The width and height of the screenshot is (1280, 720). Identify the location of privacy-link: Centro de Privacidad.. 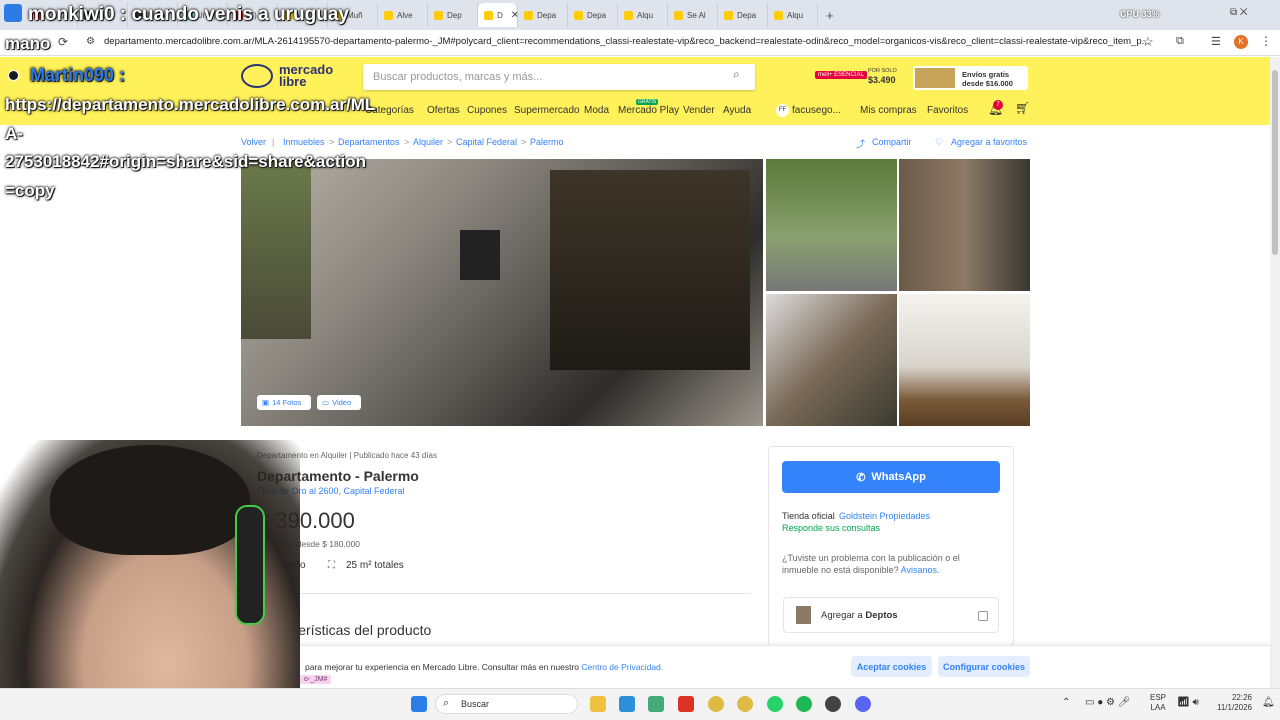
(622, 667).